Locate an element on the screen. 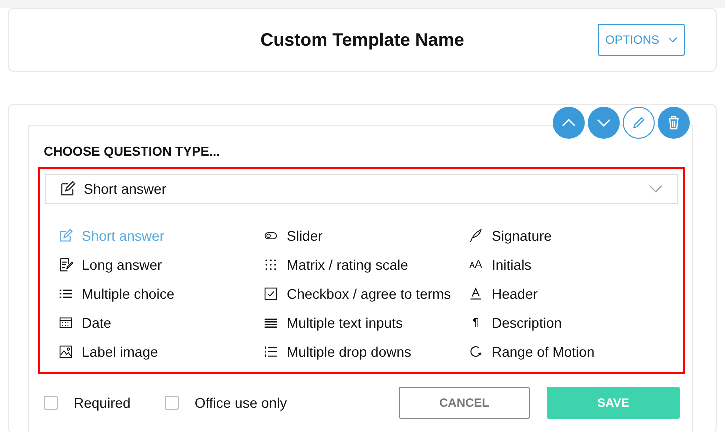 This screenshot has width=725, height=432. edit-button is located at coordinates (639, 123).